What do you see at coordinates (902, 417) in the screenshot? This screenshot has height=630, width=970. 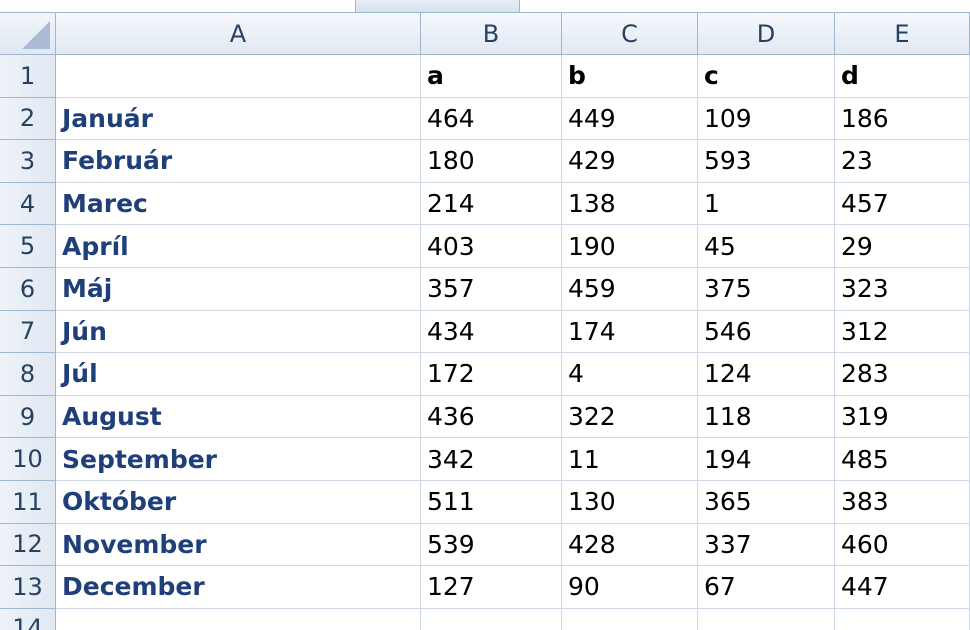 I see `cell-e9: 319` at bounding box center [902, 417].